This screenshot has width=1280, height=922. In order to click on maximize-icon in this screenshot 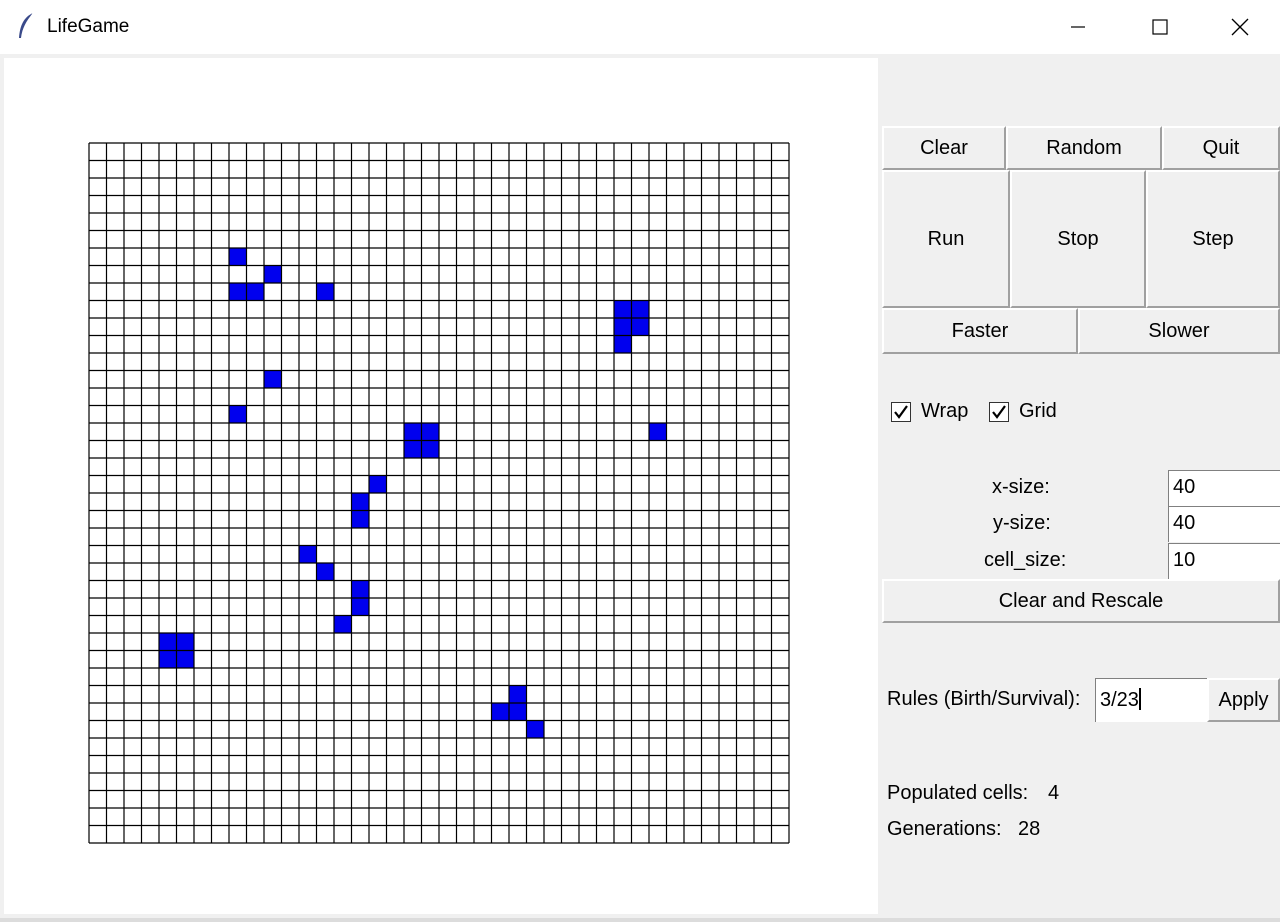, I will do `click(1160, 27)`.